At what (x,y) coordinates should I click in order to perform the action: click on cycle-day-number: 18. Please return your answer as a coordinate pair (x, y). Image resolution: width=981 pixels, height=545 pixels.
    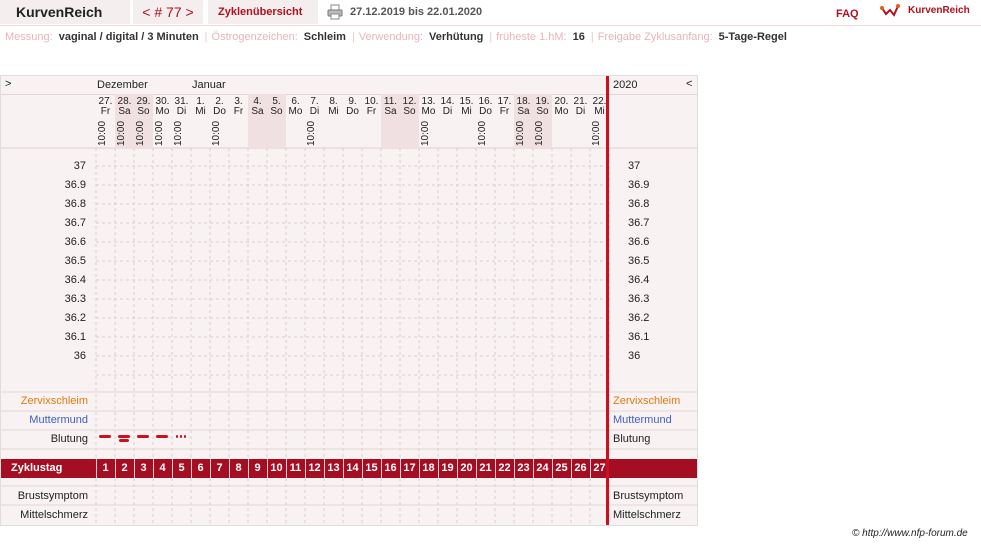
    Looking at the image, I should click on (428, 468).